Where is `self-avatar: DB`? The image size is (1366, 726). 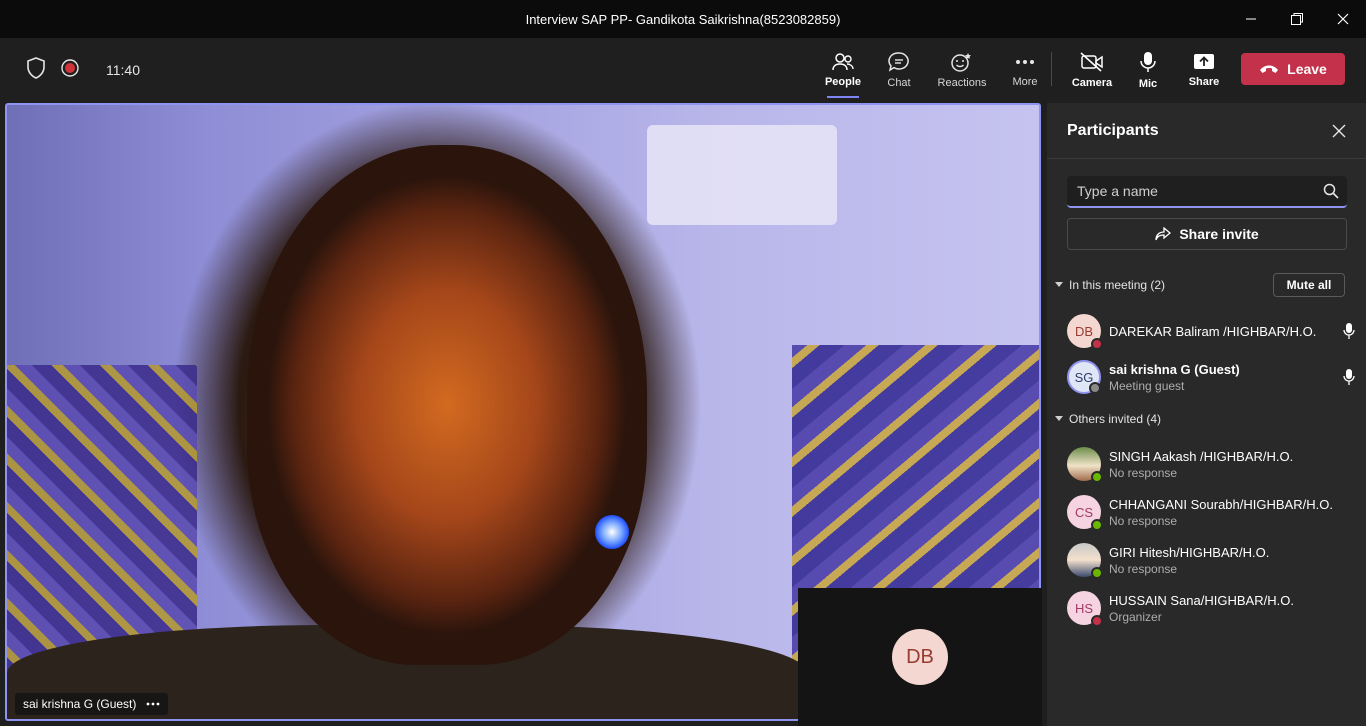
self-avatar: DB is located at coordinates (920, 657).